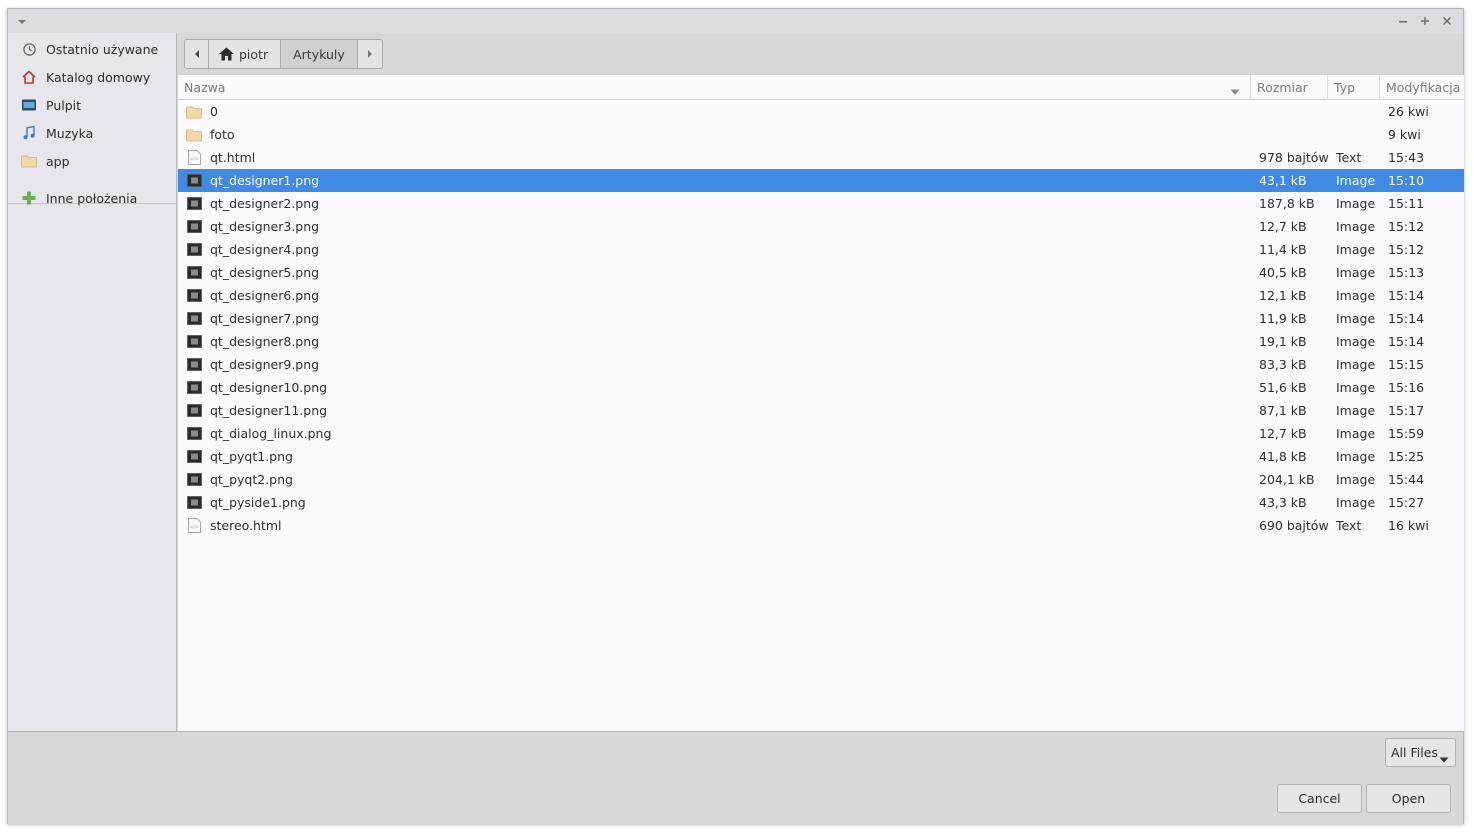  I want to click on sidebar-item-other-locations: Inne położenia, so click(92, 198).